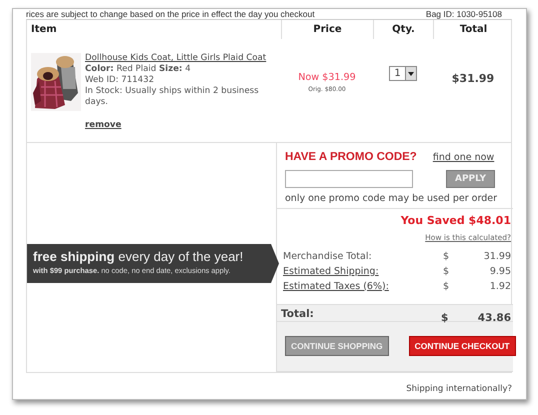  What do you see at coordinates (327, 29) in the screenshot?
I see `column-header: Price` at bounding box center [327, 29].